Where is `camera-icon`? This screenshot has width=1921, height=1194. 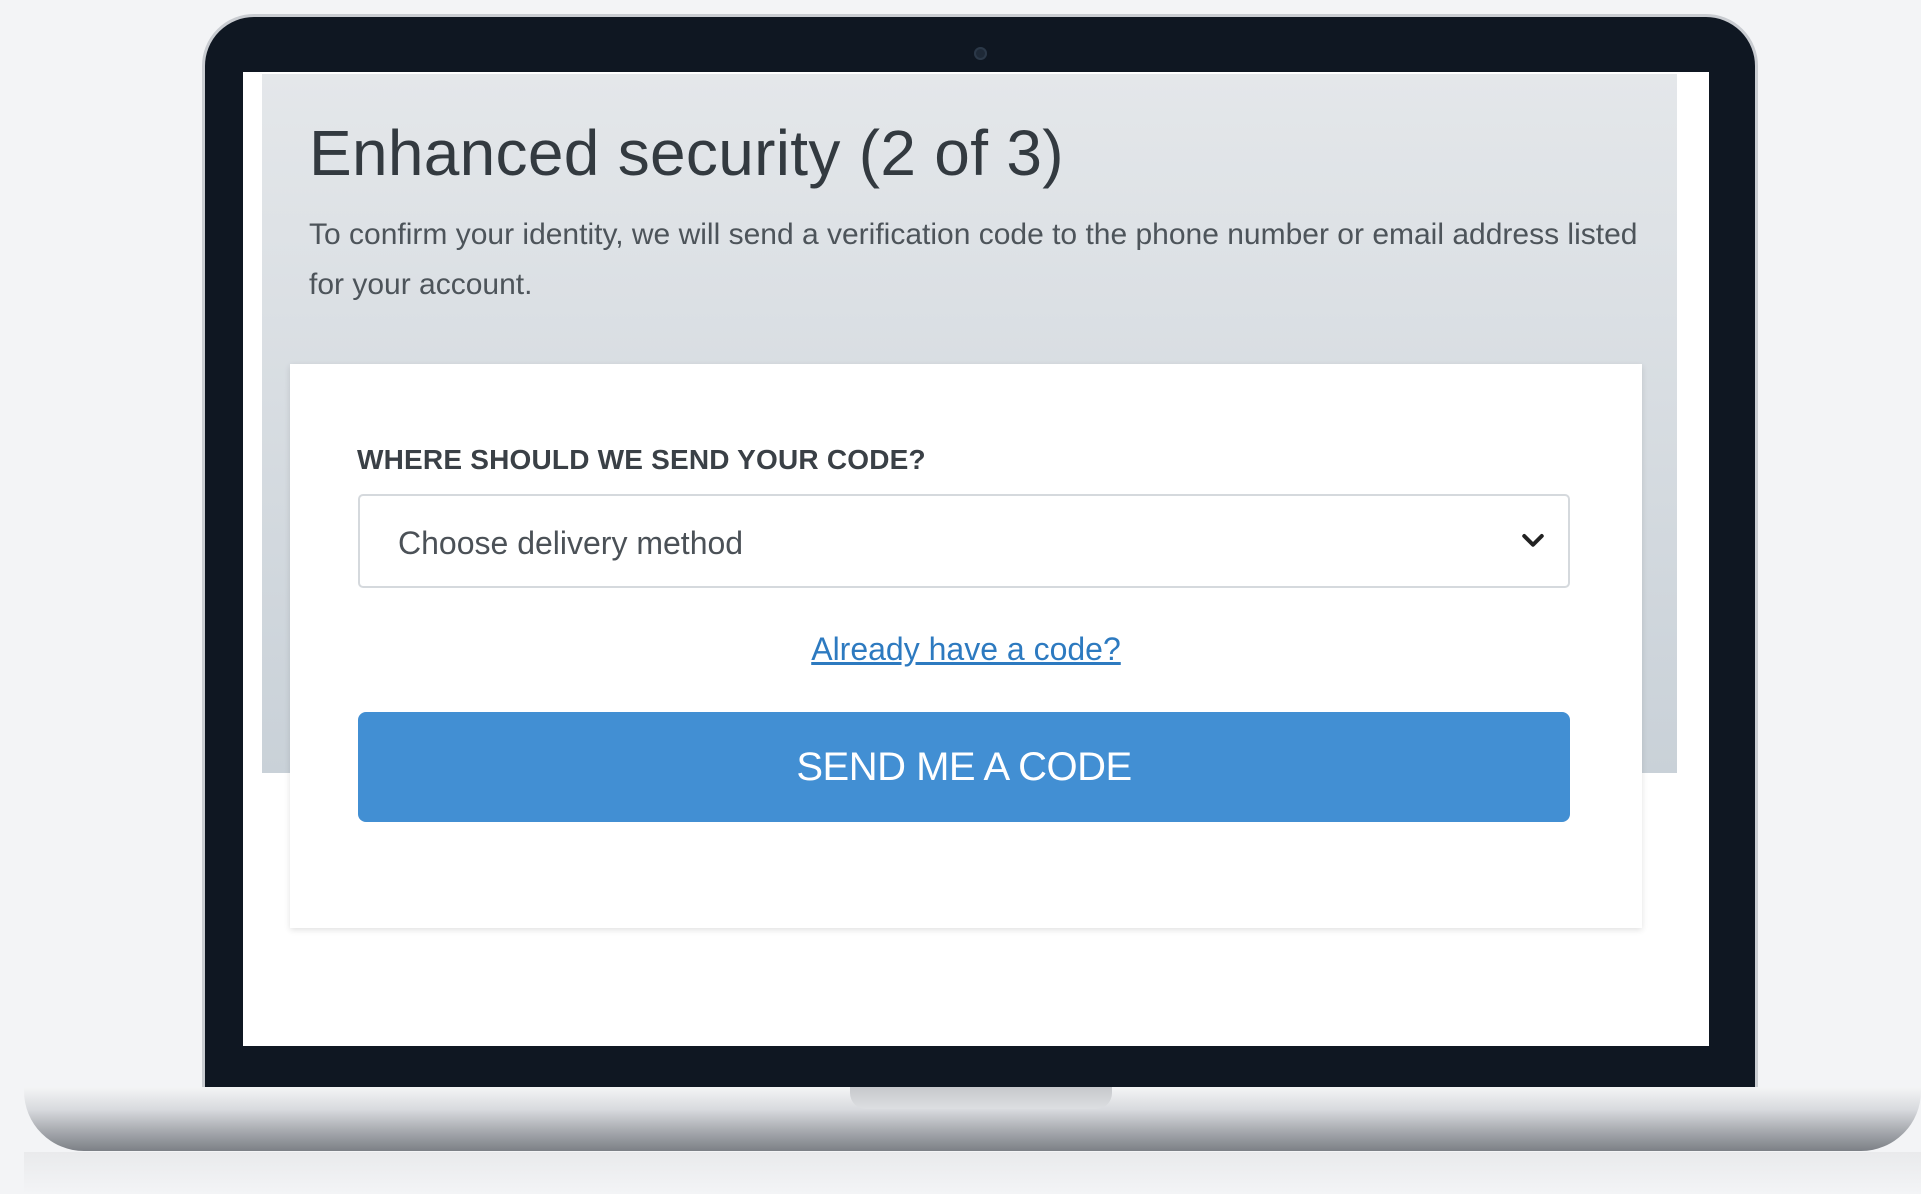
camera-icon is located at coordinates (980, 53).